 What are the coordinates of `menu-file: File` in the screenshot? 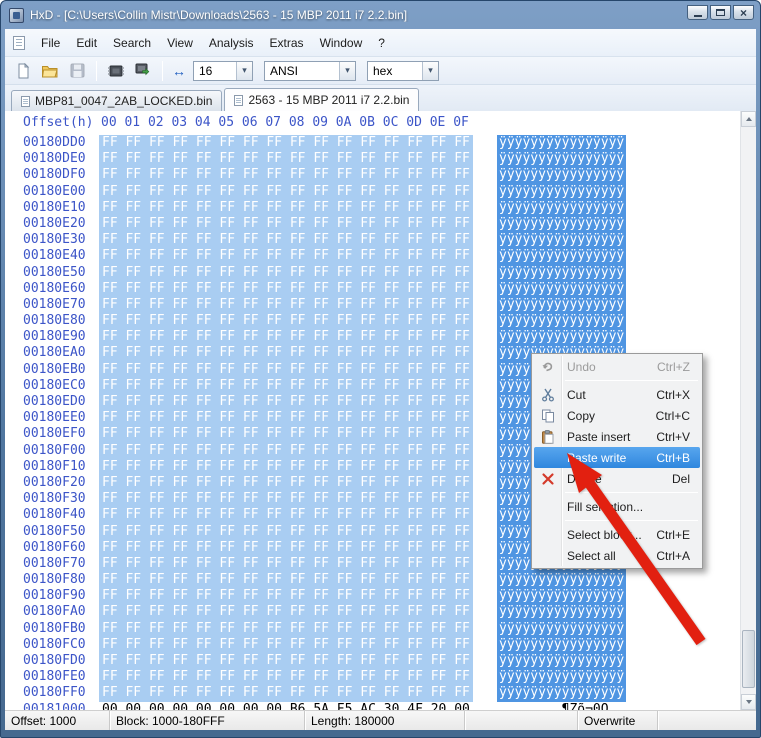 It's located at (50, 43).